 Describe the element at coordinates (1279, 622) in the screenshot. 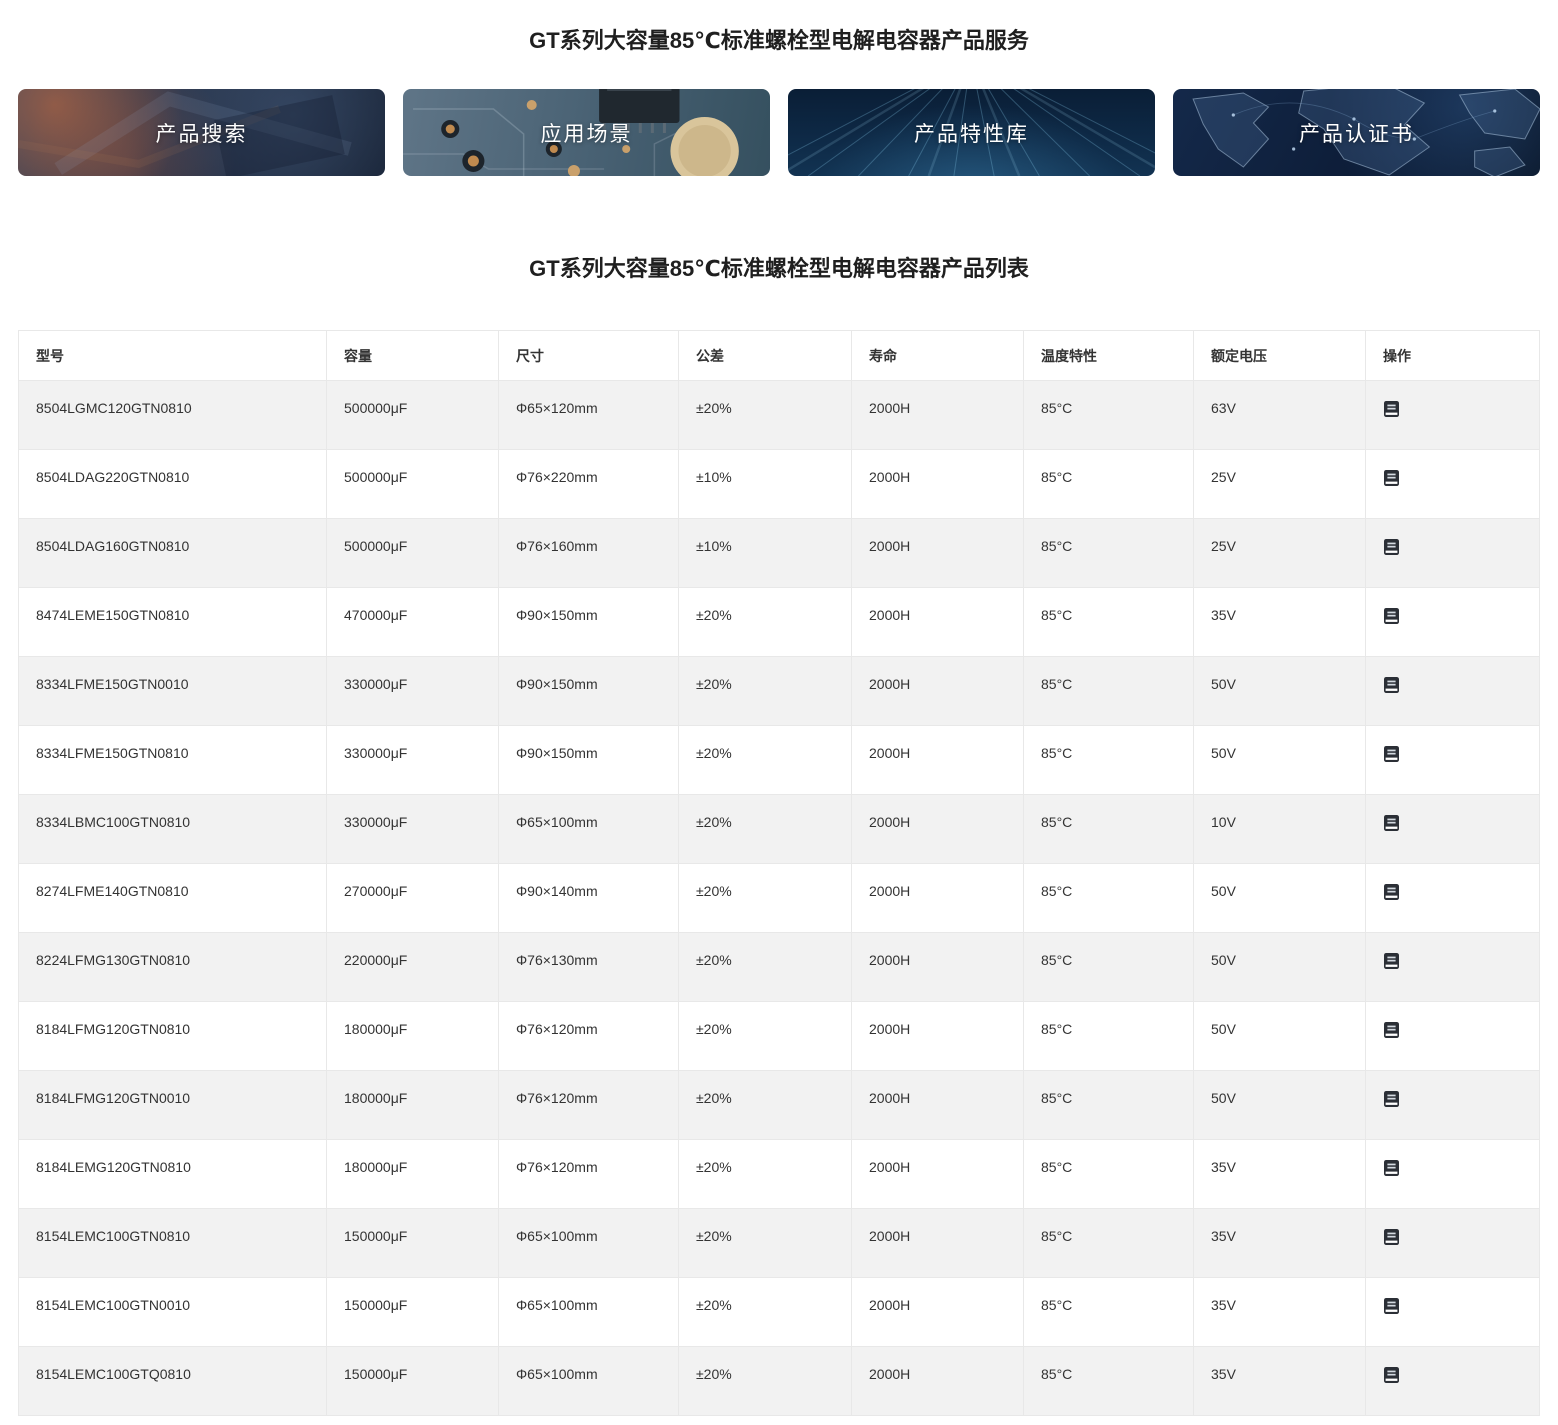

I see `cell-rated-voltage: 35V` at that location.